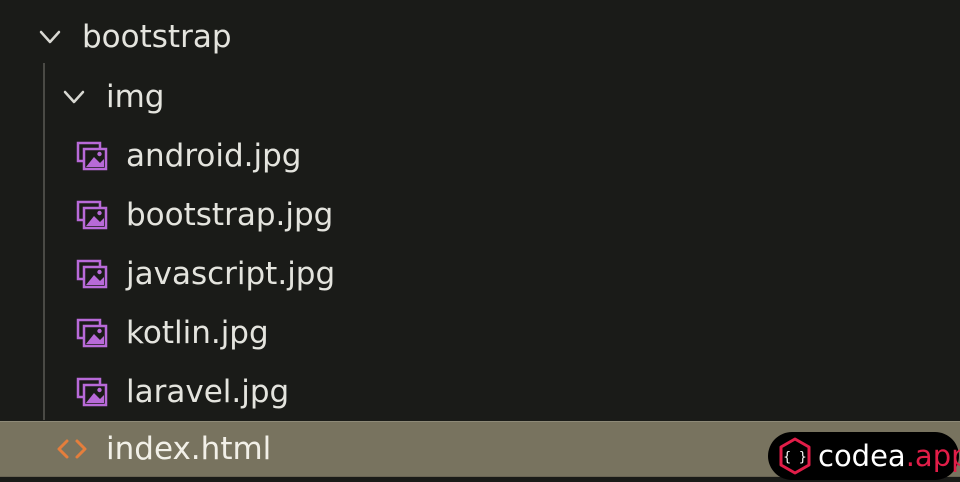 The image size is (960, 482). What do you see at coordinates (932, 455) in the screenshot?
I see `brand-domain: .app` at bounding box center [932, 455].